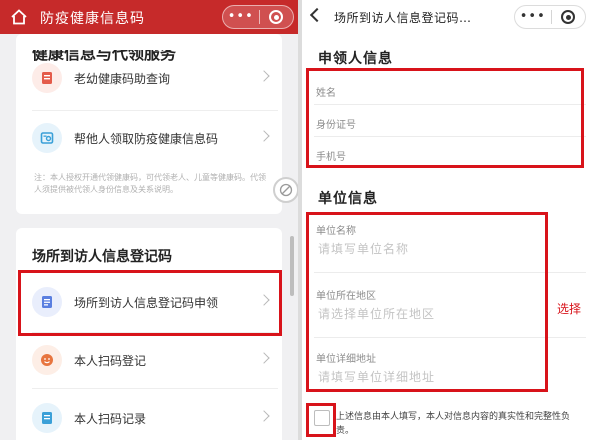 The width and height of the screenshot is (600, 440). Describe the element at coordinates (146, 138) in the screenshot. I see `list-item-label: 帮他人领取防疫健康信息码` at that location.